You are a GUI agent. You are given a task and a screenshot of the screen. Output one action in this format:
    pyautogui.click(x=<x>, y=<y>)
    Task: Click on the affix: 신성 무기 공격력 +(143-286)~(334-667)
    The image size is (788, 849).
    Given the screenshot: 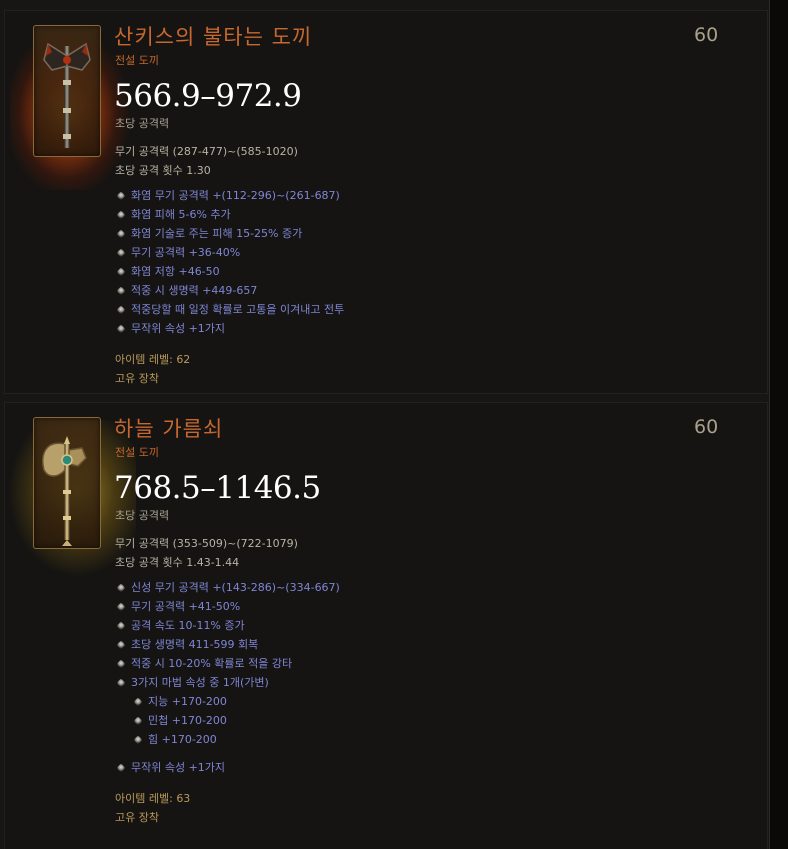 What is the action you would take?
    pyautogui.click(x=228, y=588)
    